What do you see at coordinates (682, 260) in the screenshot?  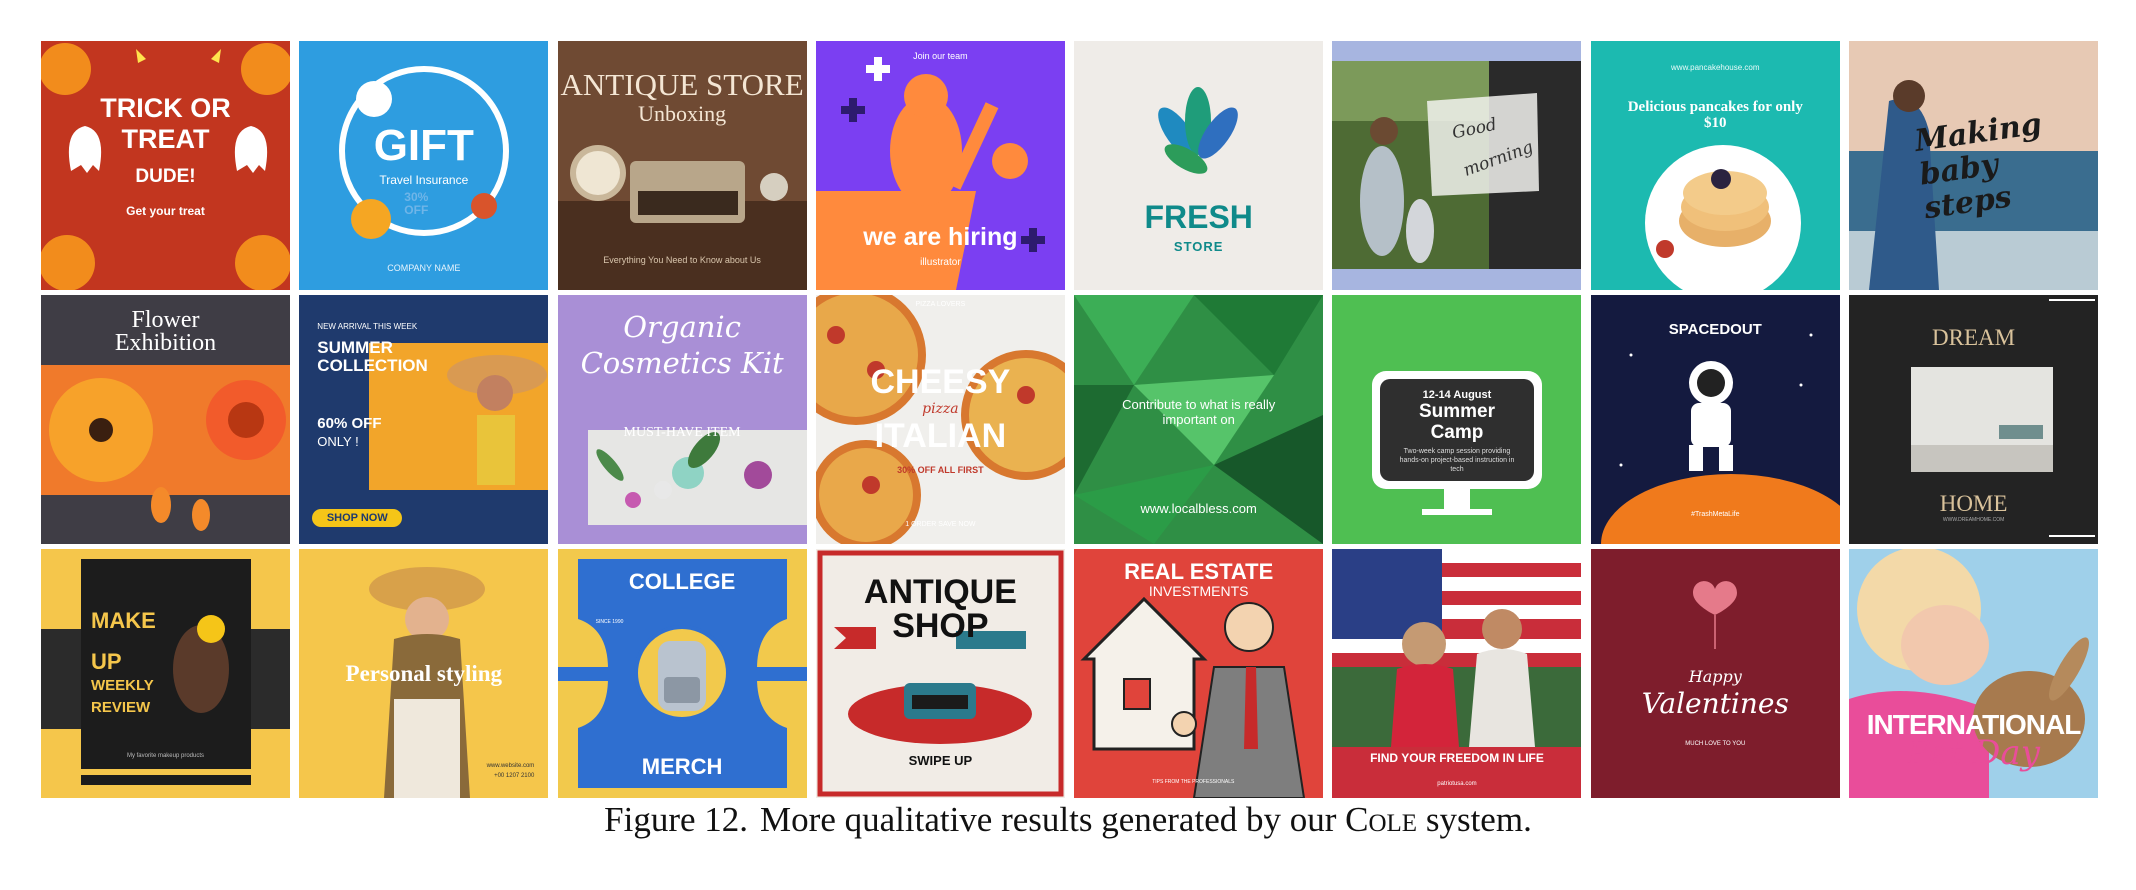 I see `poster-foot: Everything You Need to Know about Us` at bounding box center [682, 260].